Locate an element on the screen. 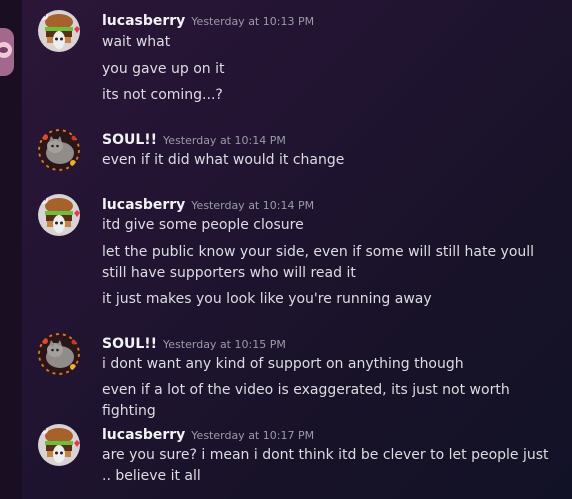 The height and width of the screenshot is (499, 572). server-icon is located at coordinates (7, 52).